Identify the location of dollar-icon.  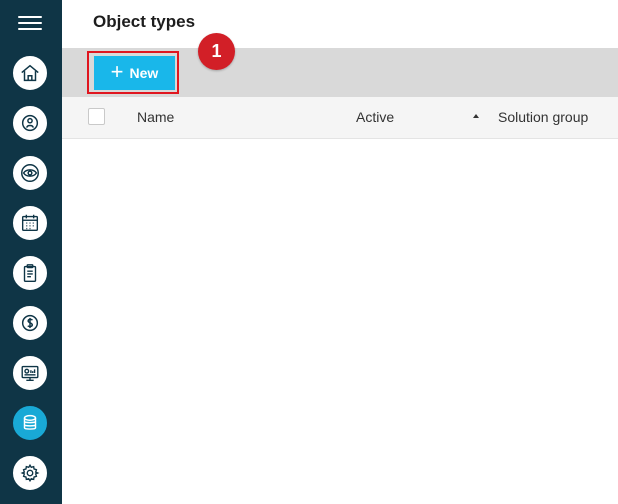
(30, 323).